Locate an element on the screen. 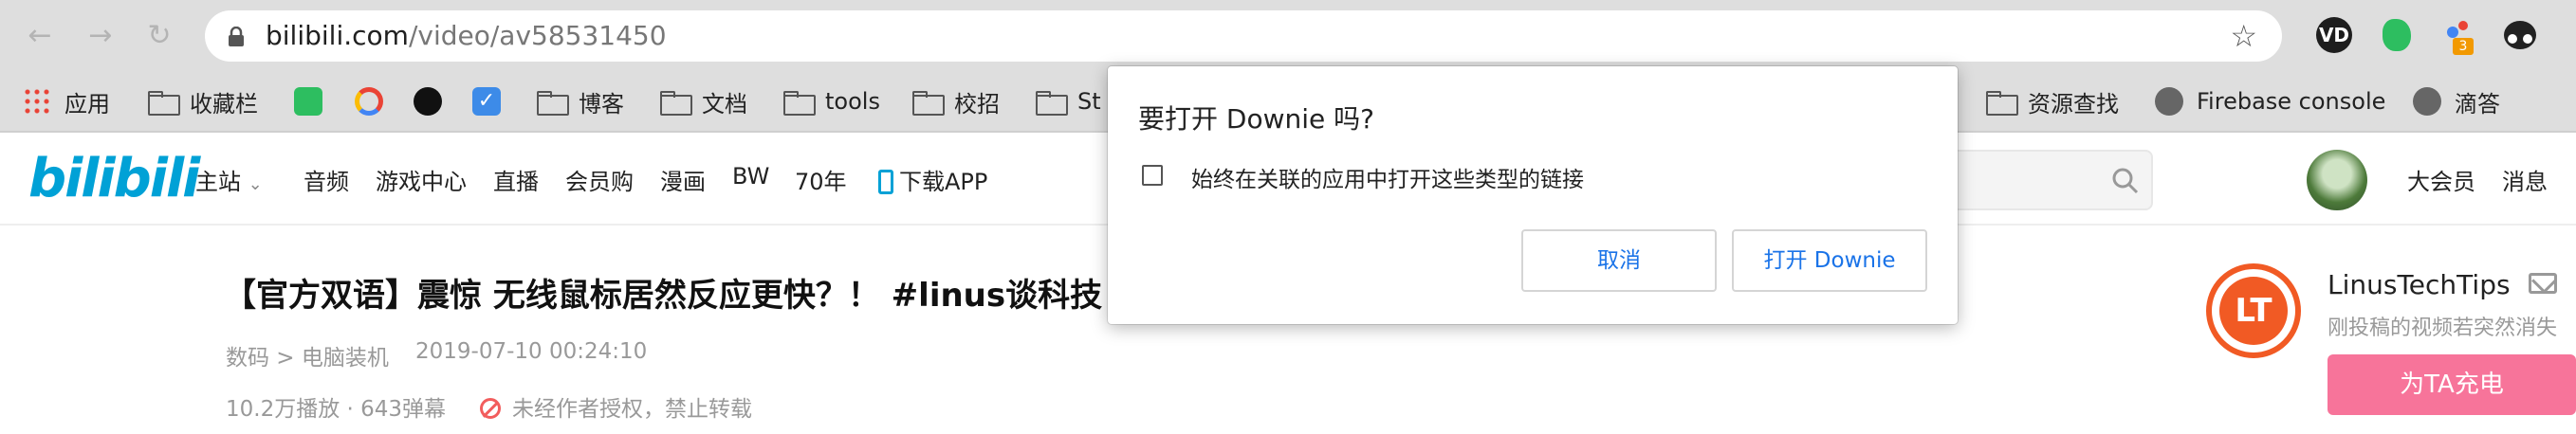  bookmark-evernote is located at coordinates (315, 101).